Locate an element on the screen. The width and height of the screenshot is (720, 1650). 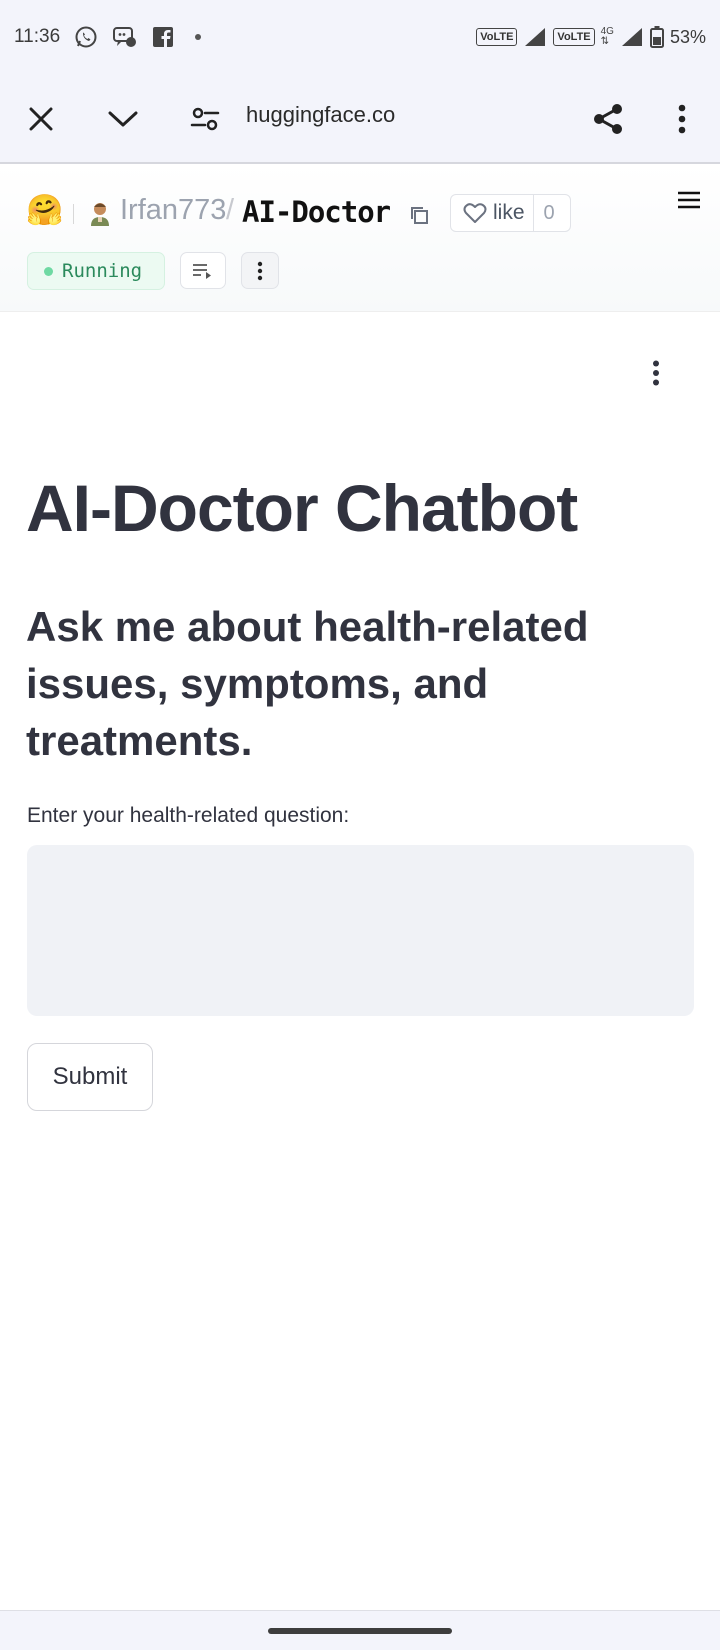
like-label: like is located at coordinates (509, 212).